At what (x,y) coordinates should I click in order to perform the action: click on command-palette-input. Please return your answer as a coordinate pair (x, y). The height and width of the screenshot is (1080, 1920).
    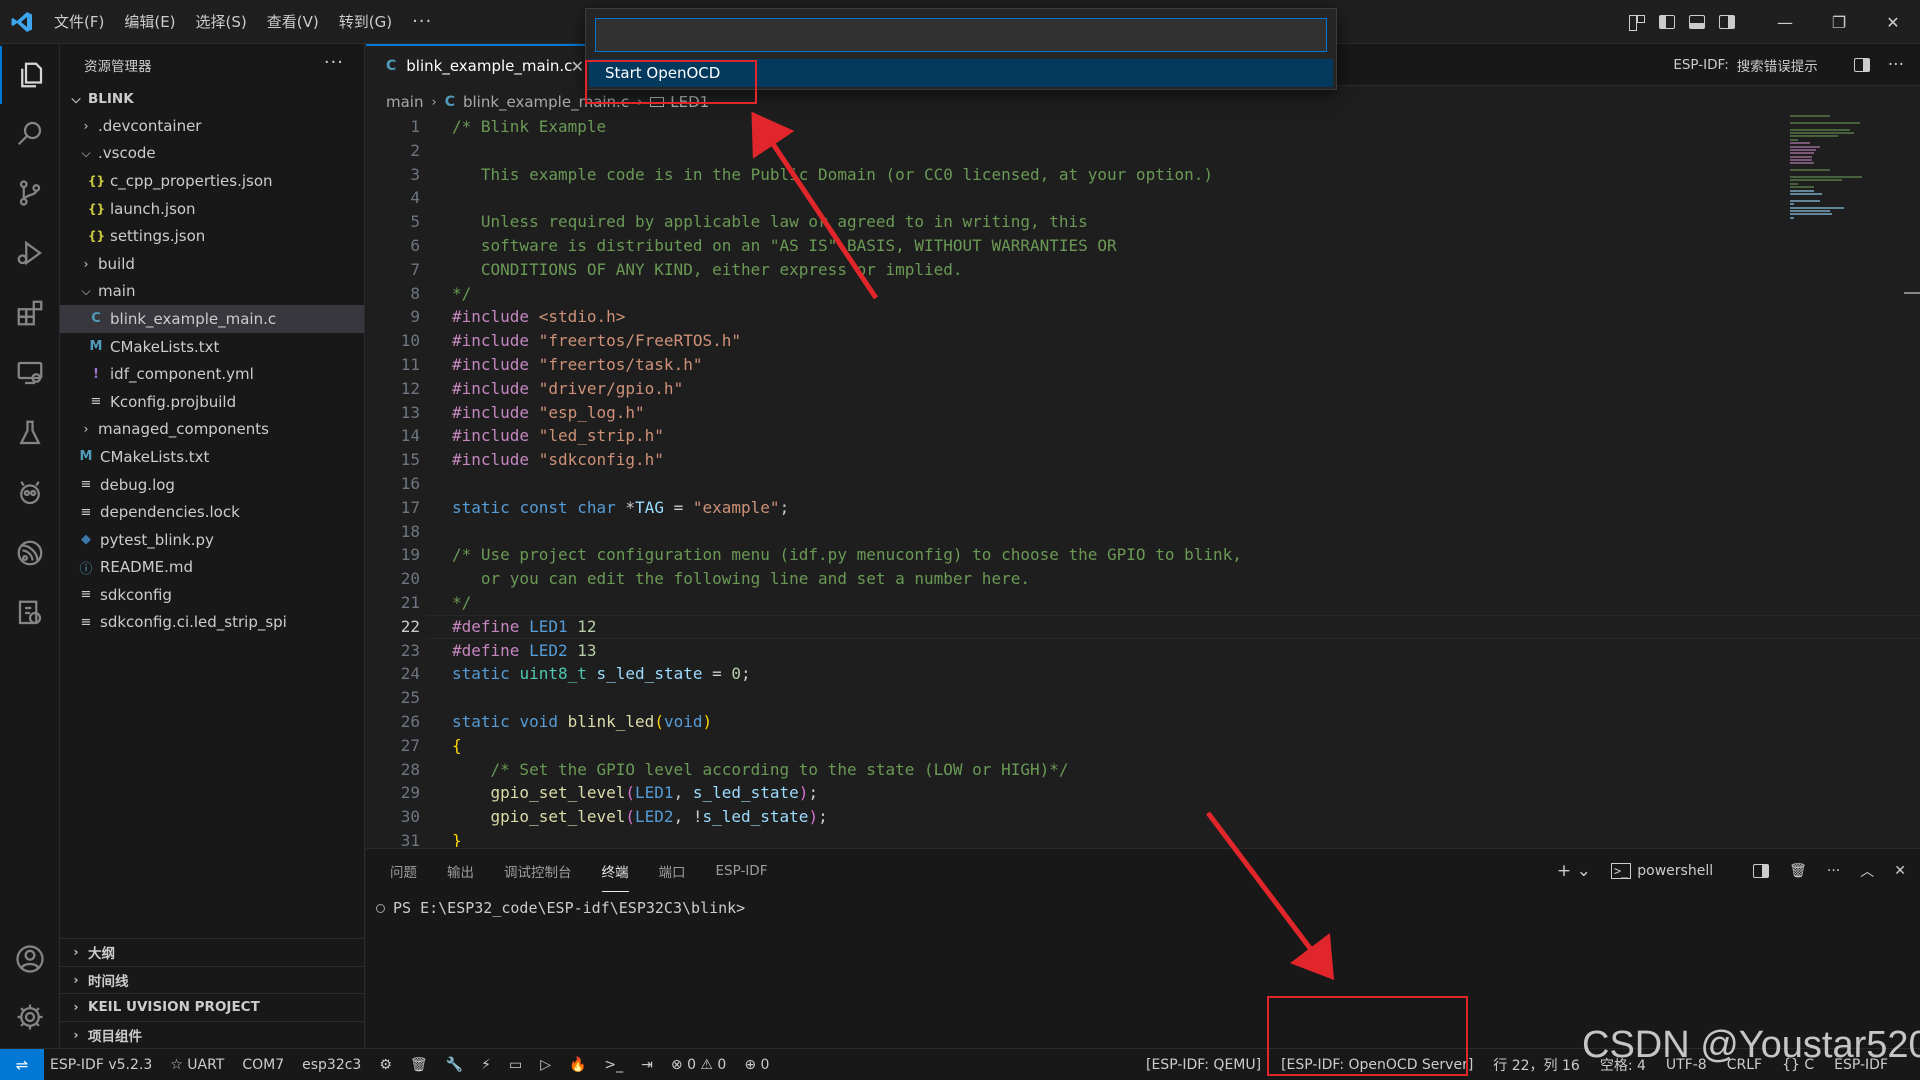
    Looking at the image, I should click on (961, 35).